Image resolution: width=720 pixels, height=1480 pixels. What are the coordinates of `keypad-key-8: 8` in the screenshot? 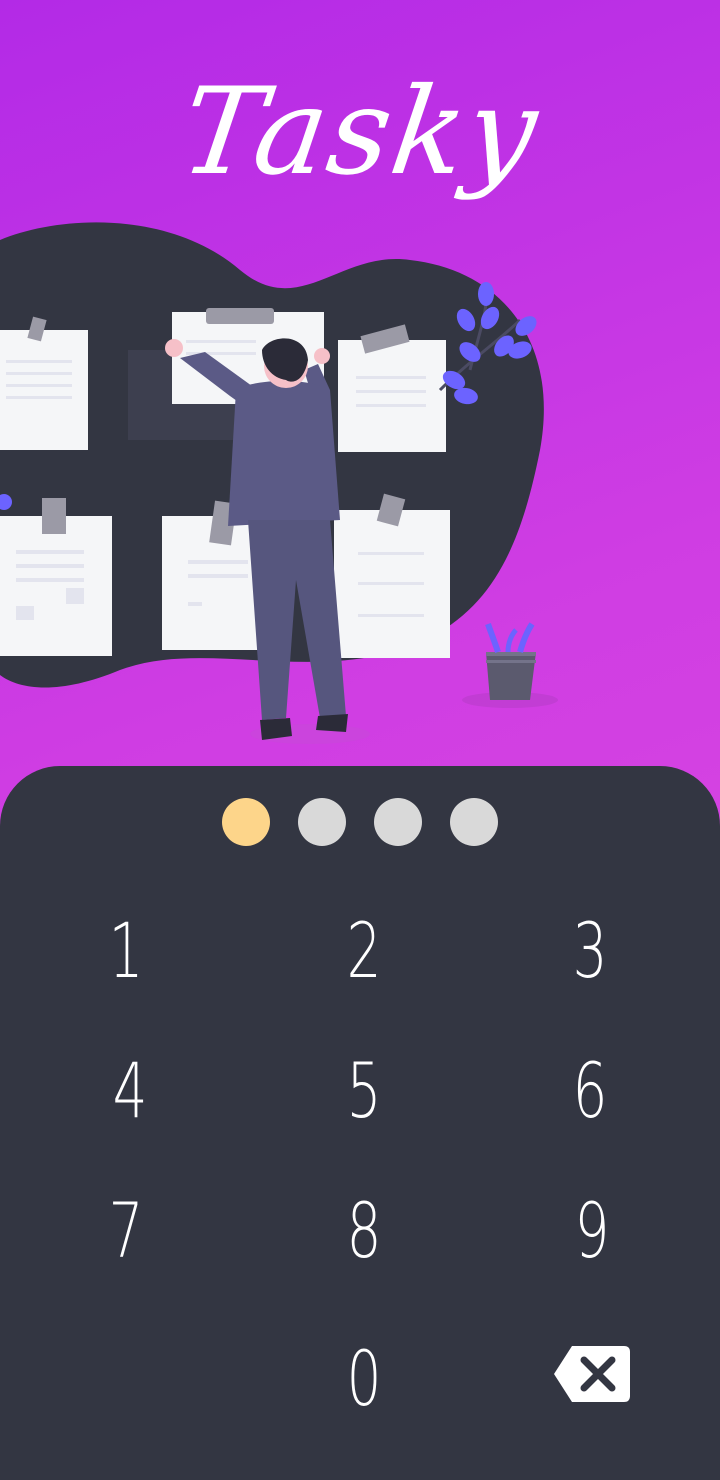 It's located at (364, 1230).